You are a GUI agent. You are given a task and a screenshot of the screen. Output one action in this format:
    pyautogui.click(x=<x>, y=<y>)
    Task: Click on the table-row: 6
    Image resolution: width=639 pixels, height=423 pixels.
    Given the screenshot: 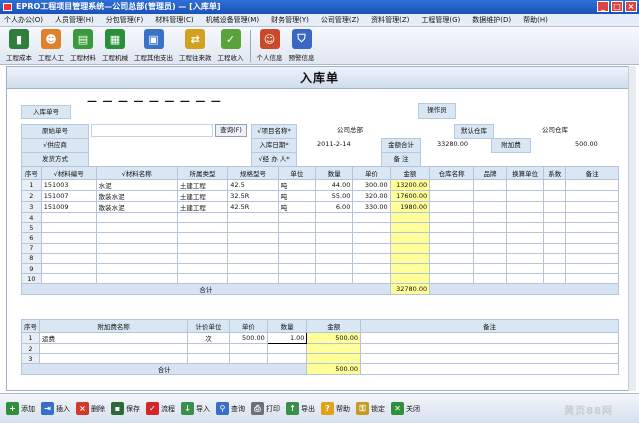 What is the action you would take?
    pyautogui.click(x=320, y=238)
    